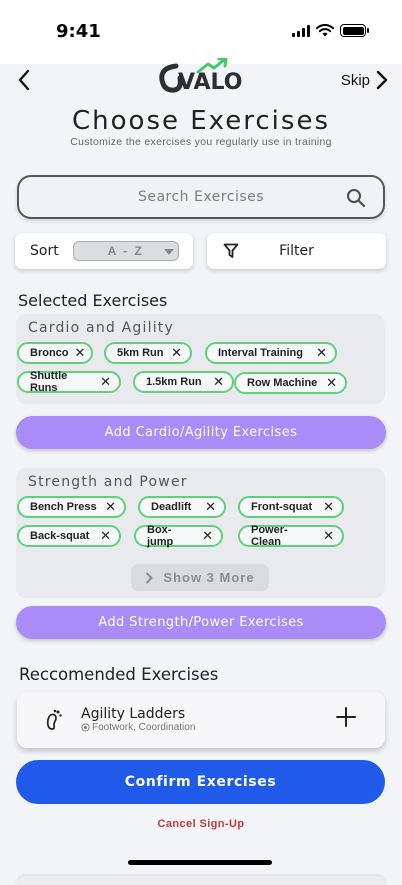 The image size is (402, 885). What do you see at coordinates (168, 252) in the screenshot?
I see `caret-down-icon` at bounding box center [168, 252].